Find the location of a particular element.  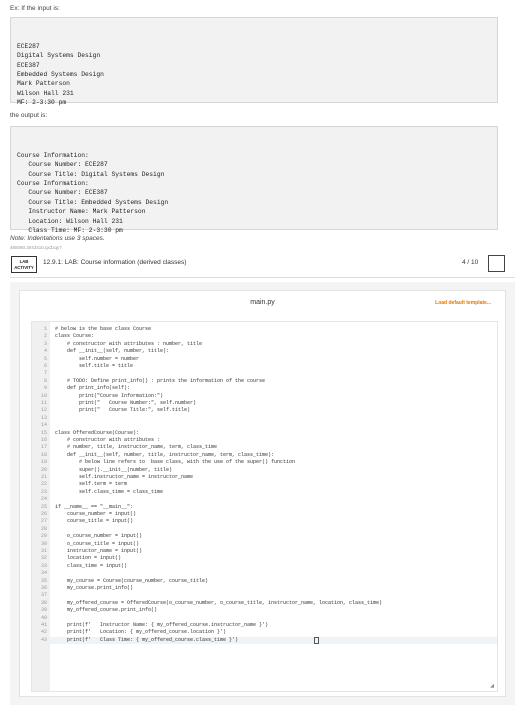

score-badge-icon is located at coordinates (496, 263).